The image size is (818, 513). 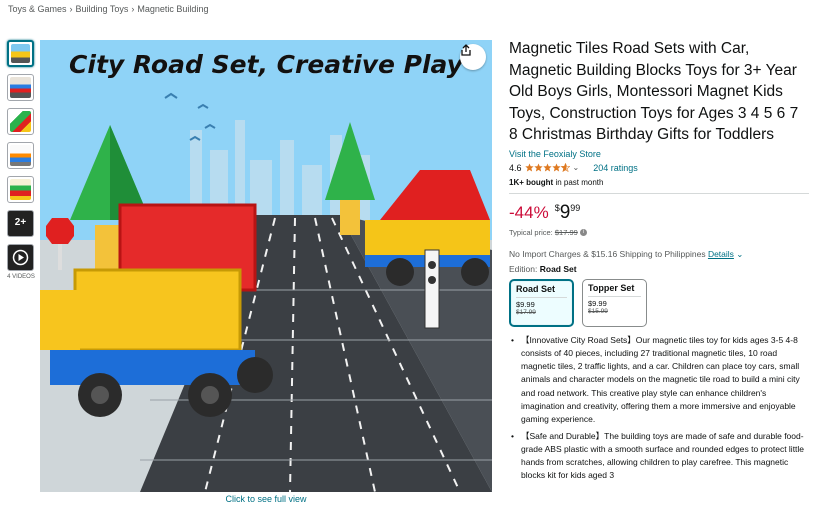 I want to click on edition-option-topper-set: Topper Set $9.99 $15.99, so click(x=614, y=302).